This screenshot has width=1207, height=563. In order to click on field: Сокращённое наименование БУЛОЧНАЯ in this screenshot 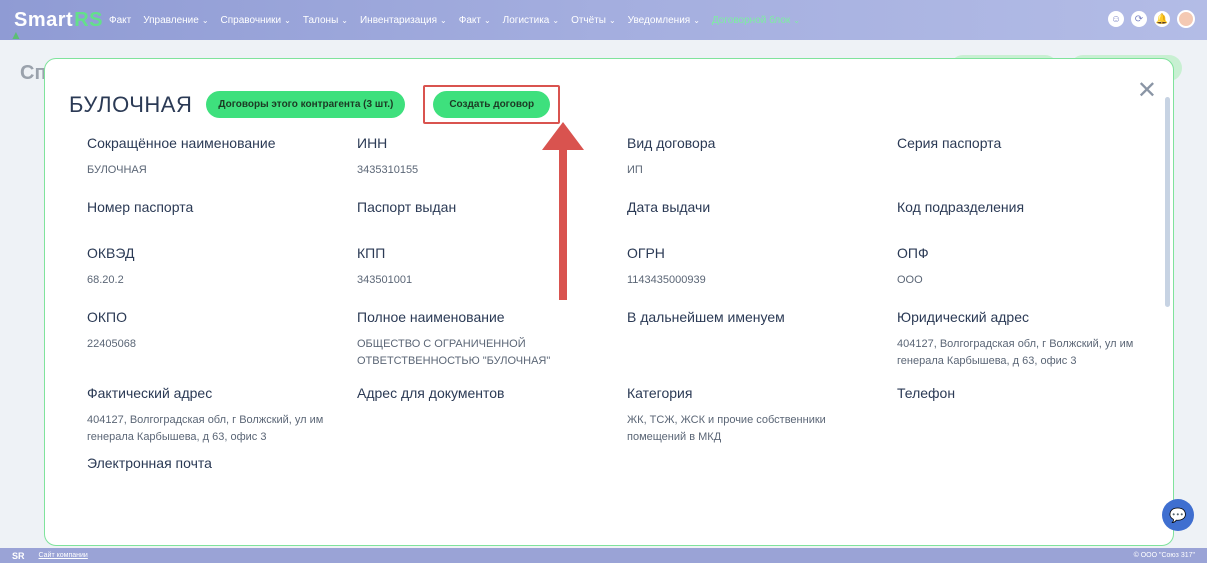, I will do `click(217, 157)`.